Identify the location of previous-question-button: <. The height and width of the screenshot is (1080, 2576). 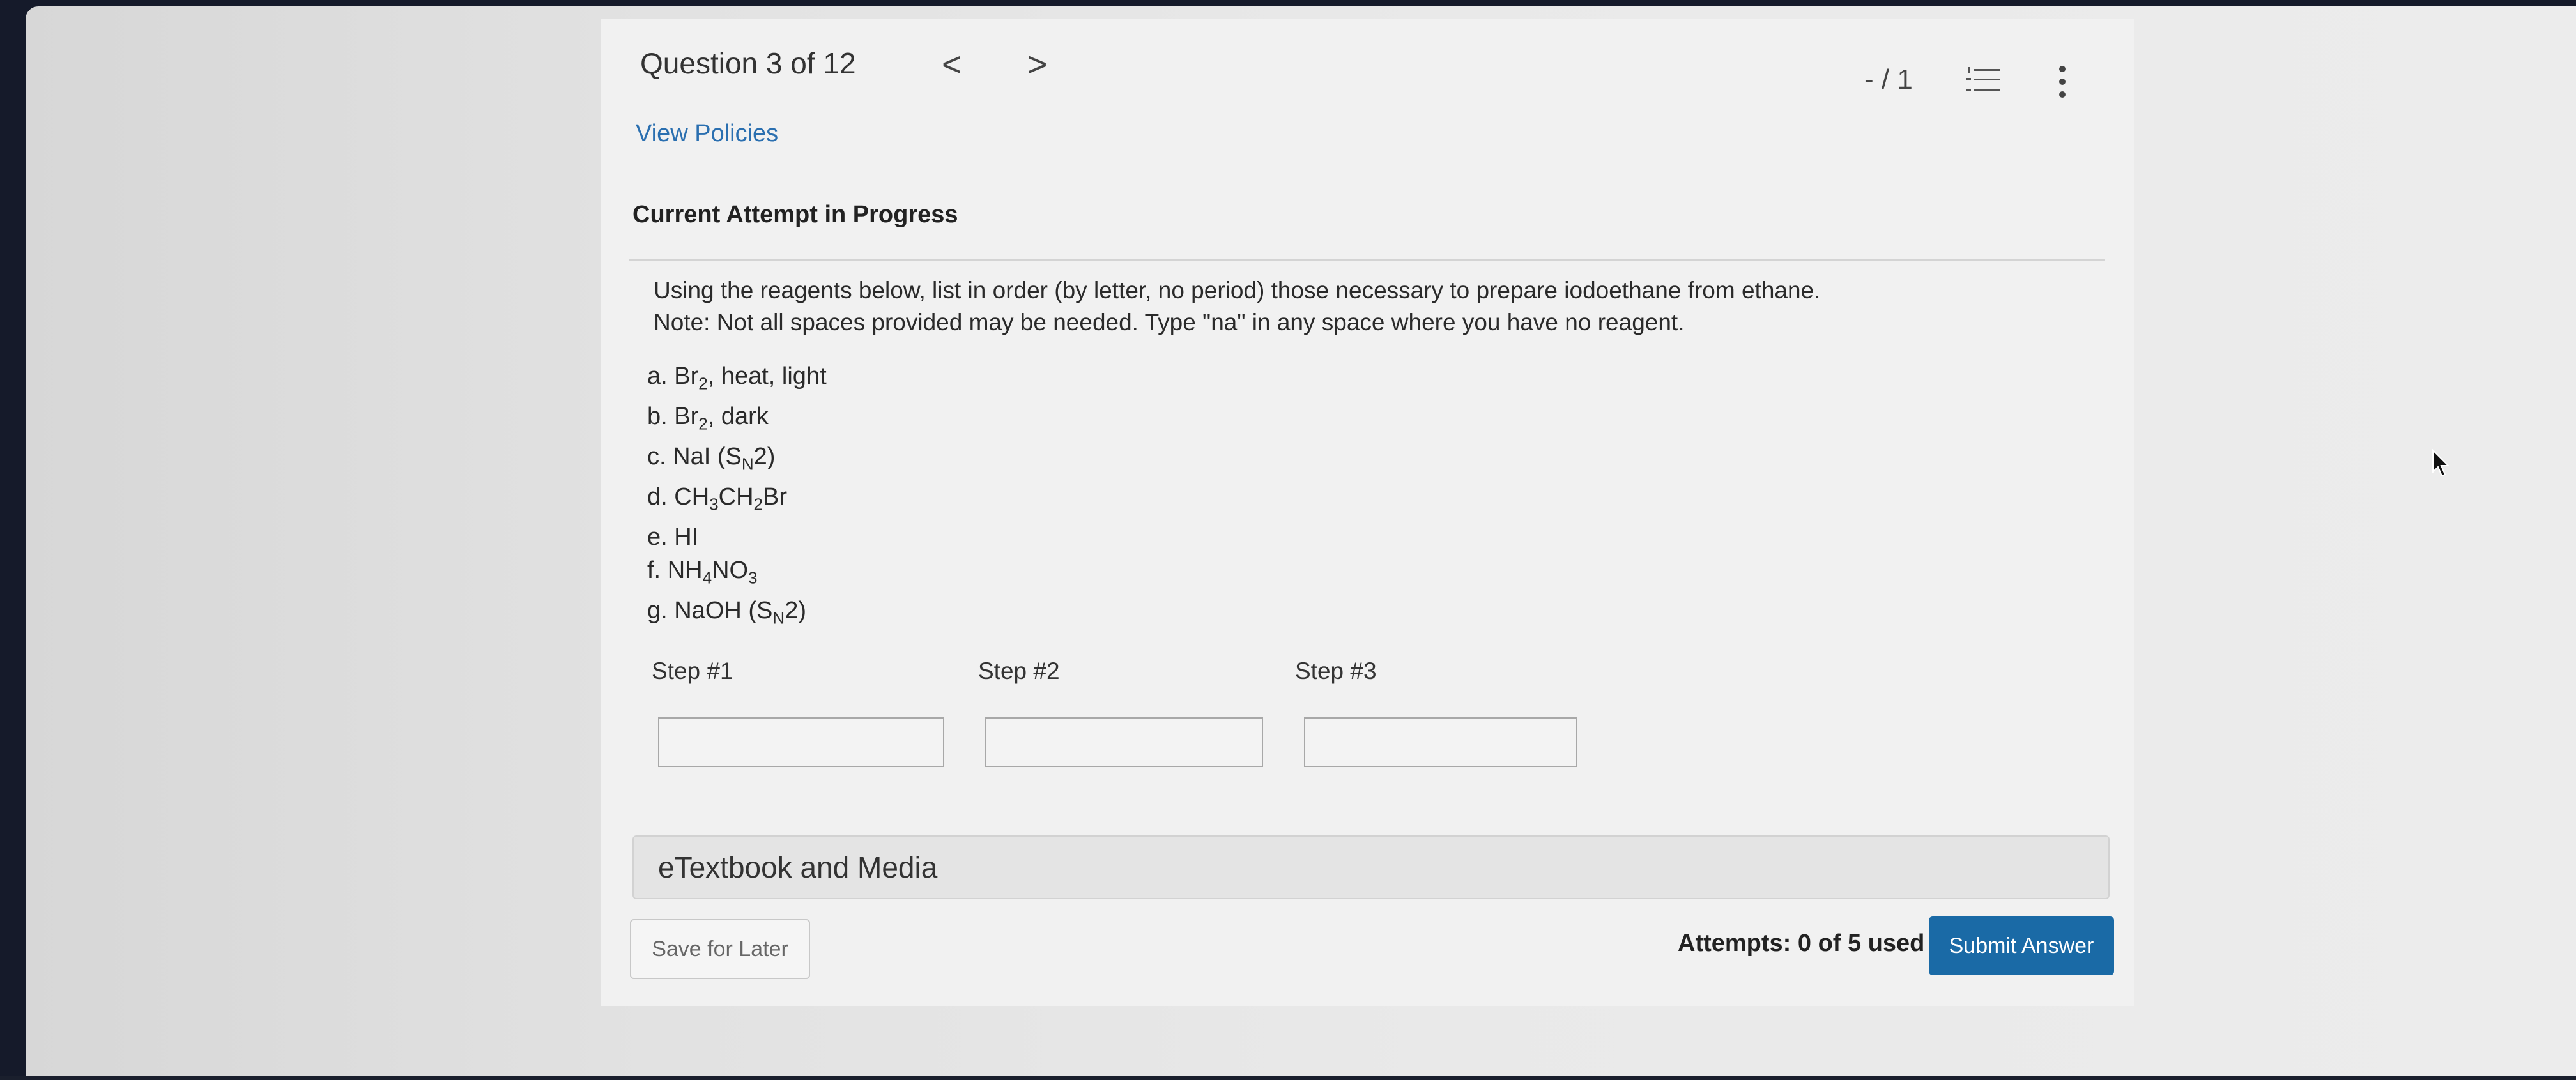
(952, 64).